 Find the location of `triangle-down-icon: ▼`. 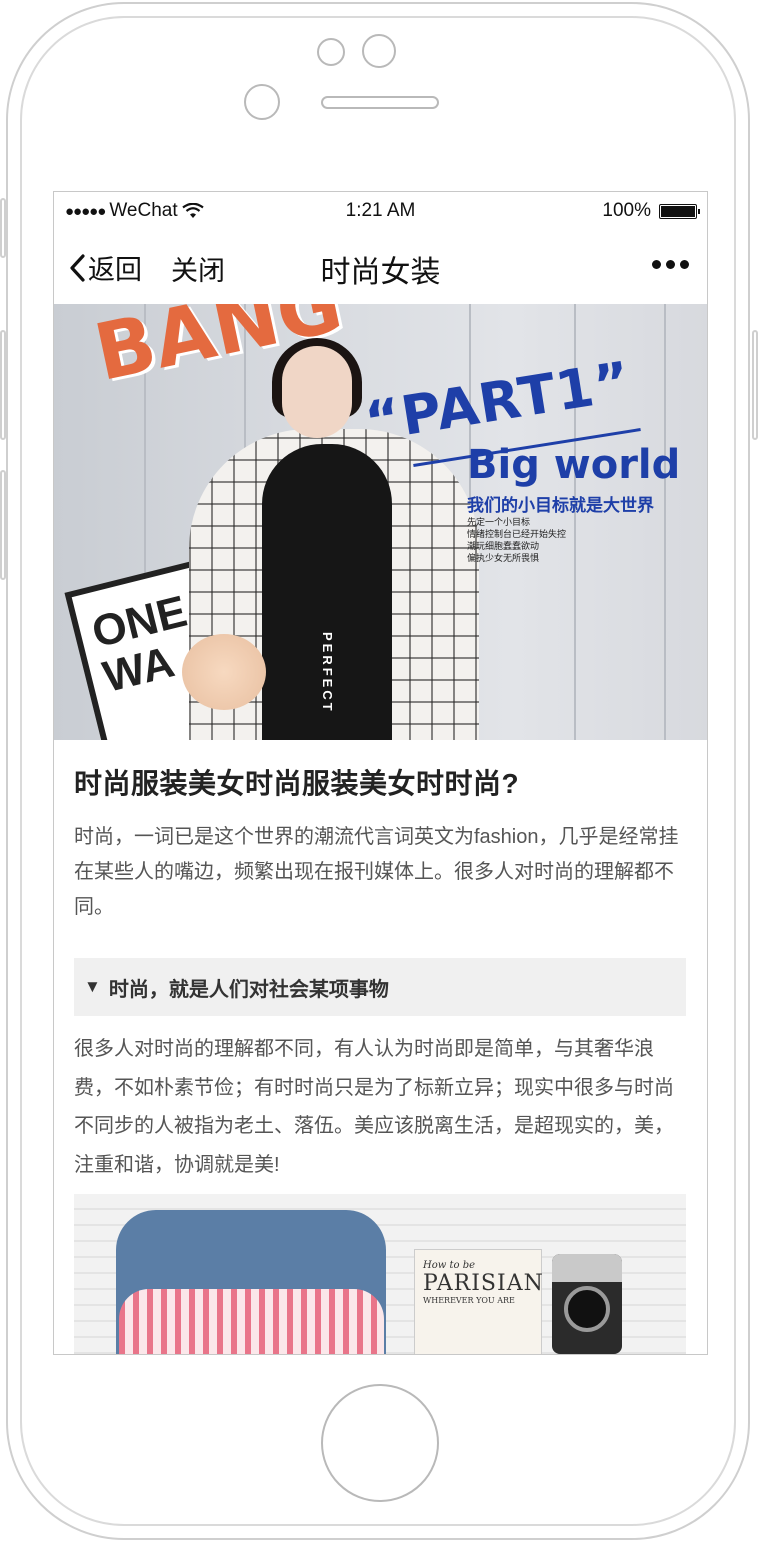

triangle-down-icon: ▼ is located at coordinates (92, 986).